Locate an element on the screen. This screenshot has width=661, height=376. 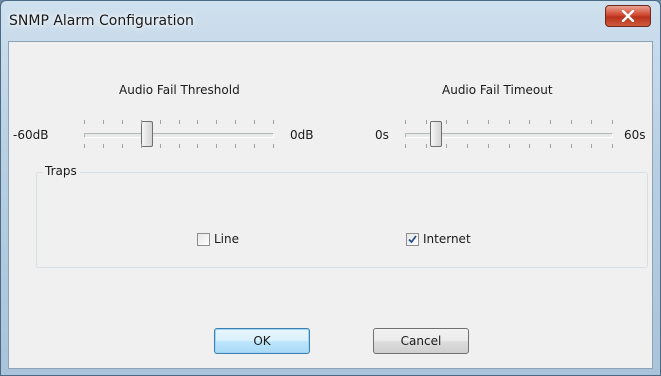
checkmark-icon is located at coordinates (412, 239).